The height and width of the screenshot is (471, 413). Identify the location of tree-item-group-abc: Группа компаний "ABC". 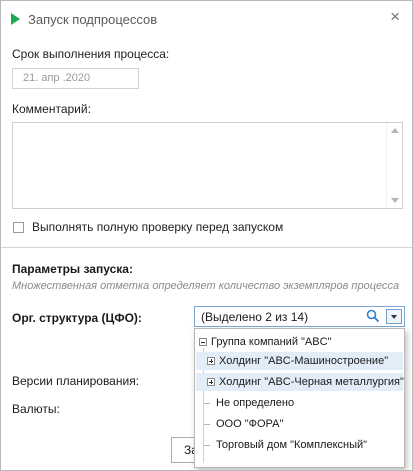
(299, 342).